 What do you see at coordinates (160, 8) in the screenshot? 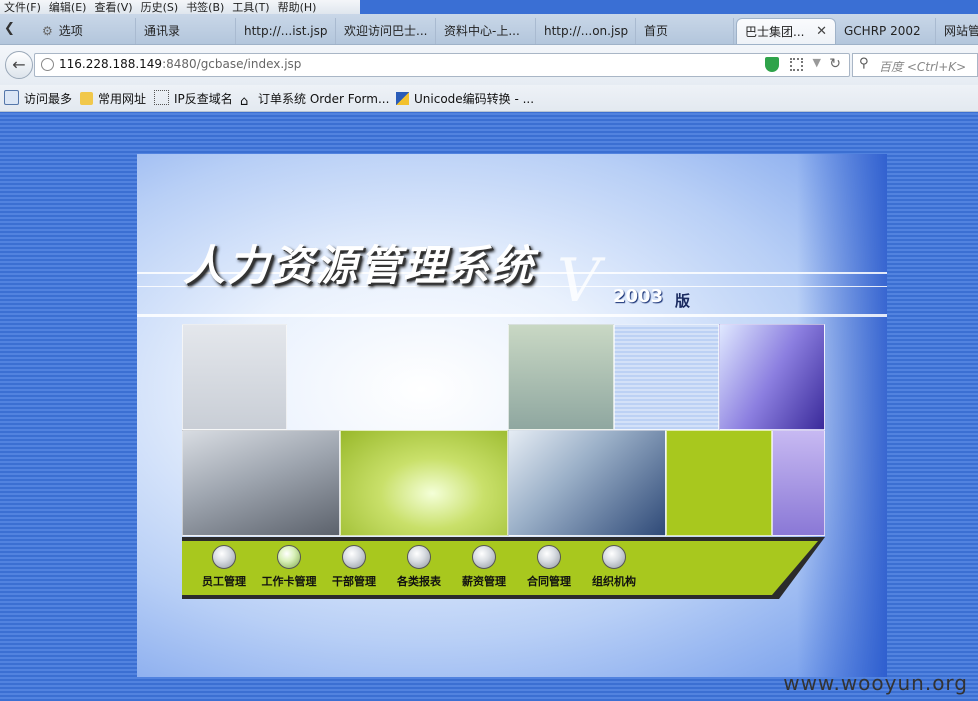
I see `menu-history: 历史(S)` at bounding box center [160, 8].